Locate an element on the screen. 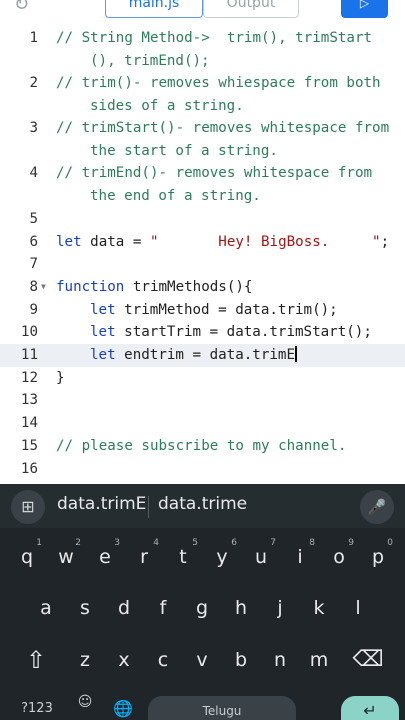 This screenshot has width=405, height=720. key-x: x is located at coordinates (124, 659).